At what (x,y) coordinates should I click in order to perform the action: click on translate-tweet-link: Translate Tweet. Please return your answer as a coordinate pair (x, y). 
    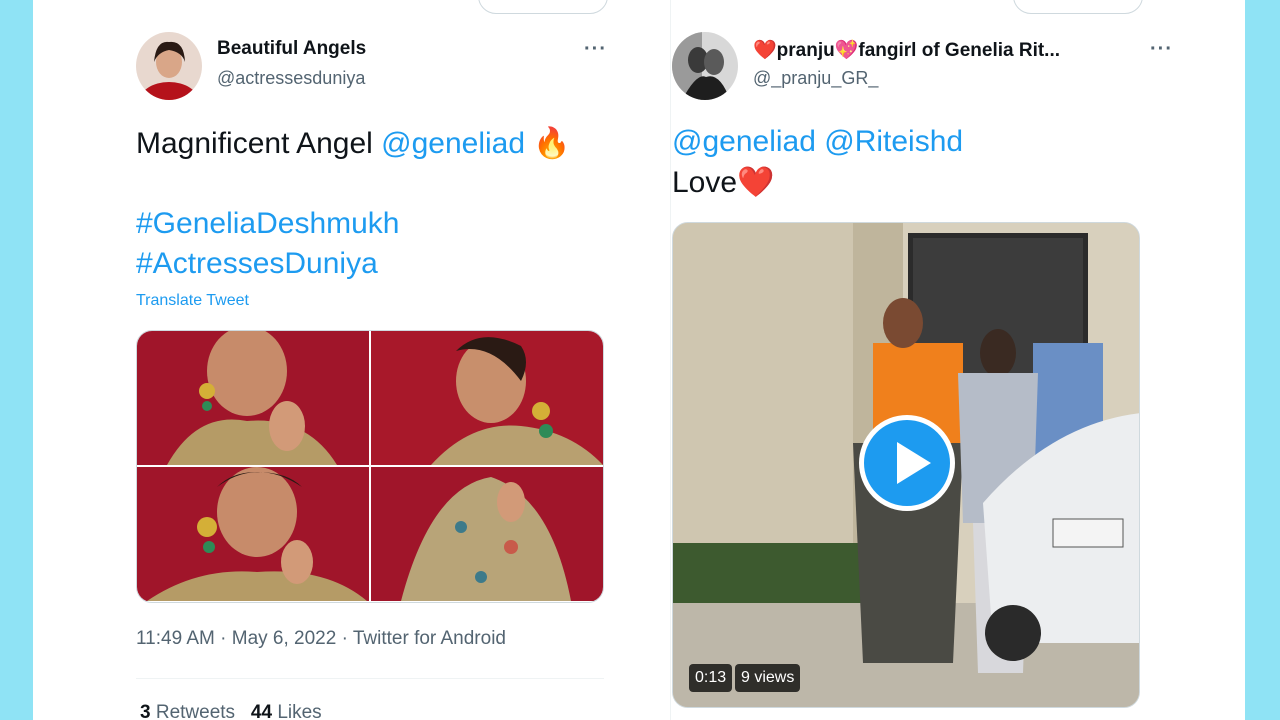
    Looking at the image, I should click on (192, 301).